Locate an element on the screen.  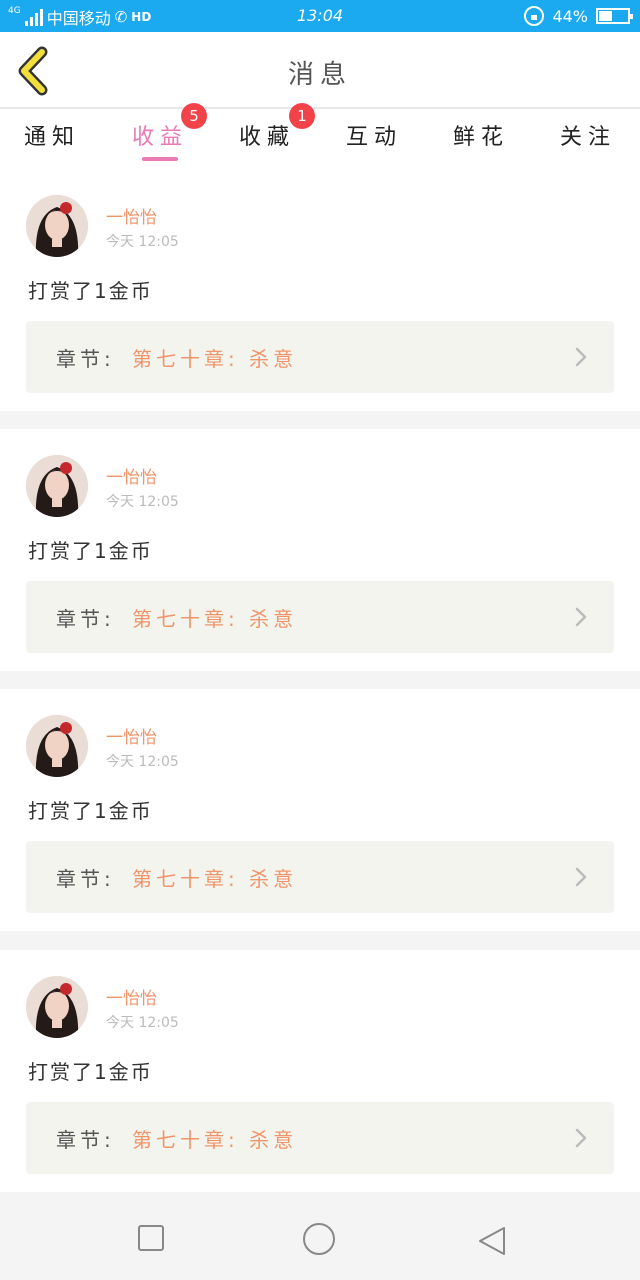
tab-follows: 关注 is located at coordinates (588, 135).